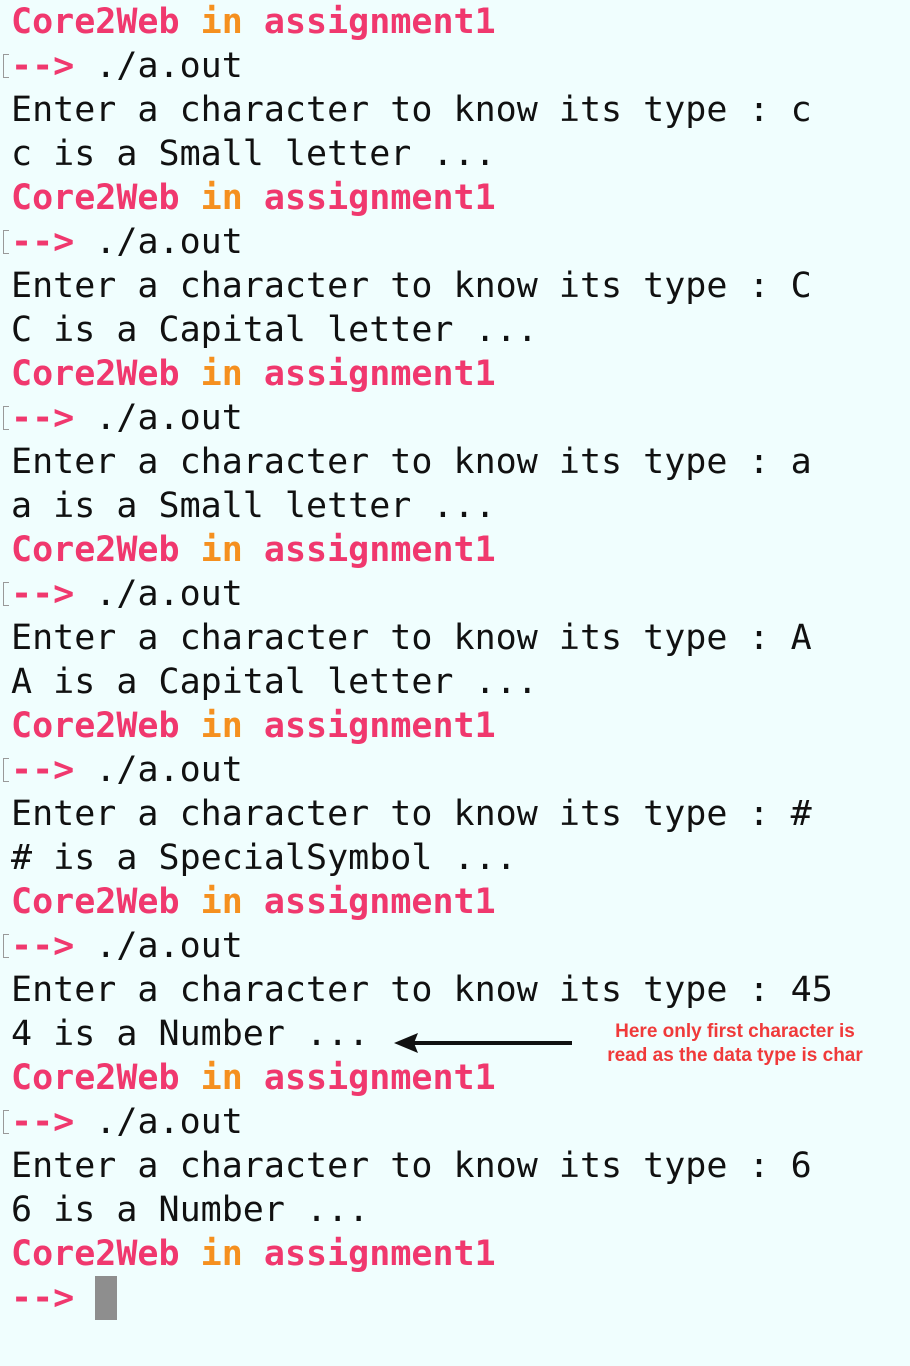 This screenshot has height=1366, width=910. What do you see at coordinates (411, 814) in the screenshot?
I see `program-input-prompt: Enter a character to know its type : #` at bounding box center [411, 814].